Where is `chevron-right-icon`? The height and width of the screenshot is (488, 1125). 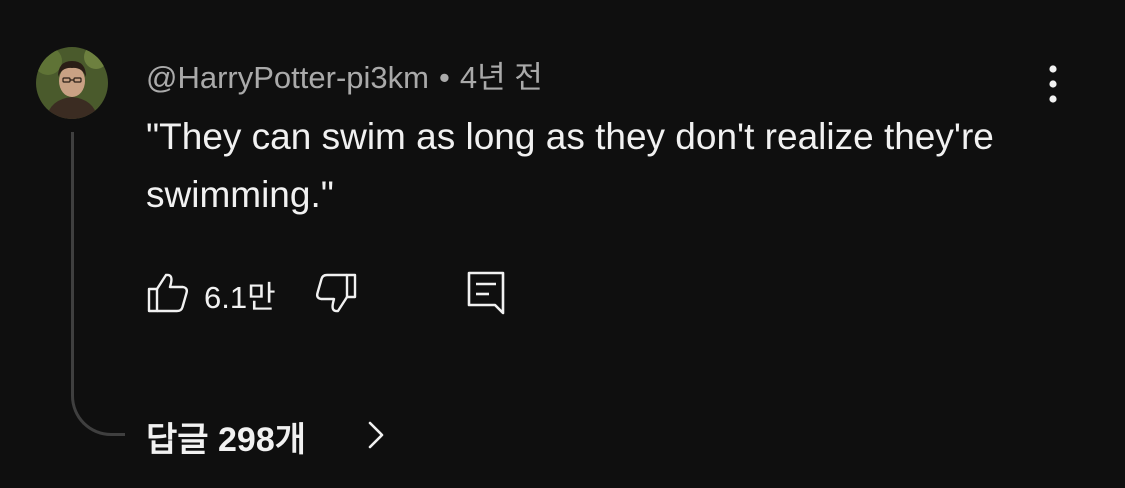
chevron-right-icon is located at coordinates (376, 435).